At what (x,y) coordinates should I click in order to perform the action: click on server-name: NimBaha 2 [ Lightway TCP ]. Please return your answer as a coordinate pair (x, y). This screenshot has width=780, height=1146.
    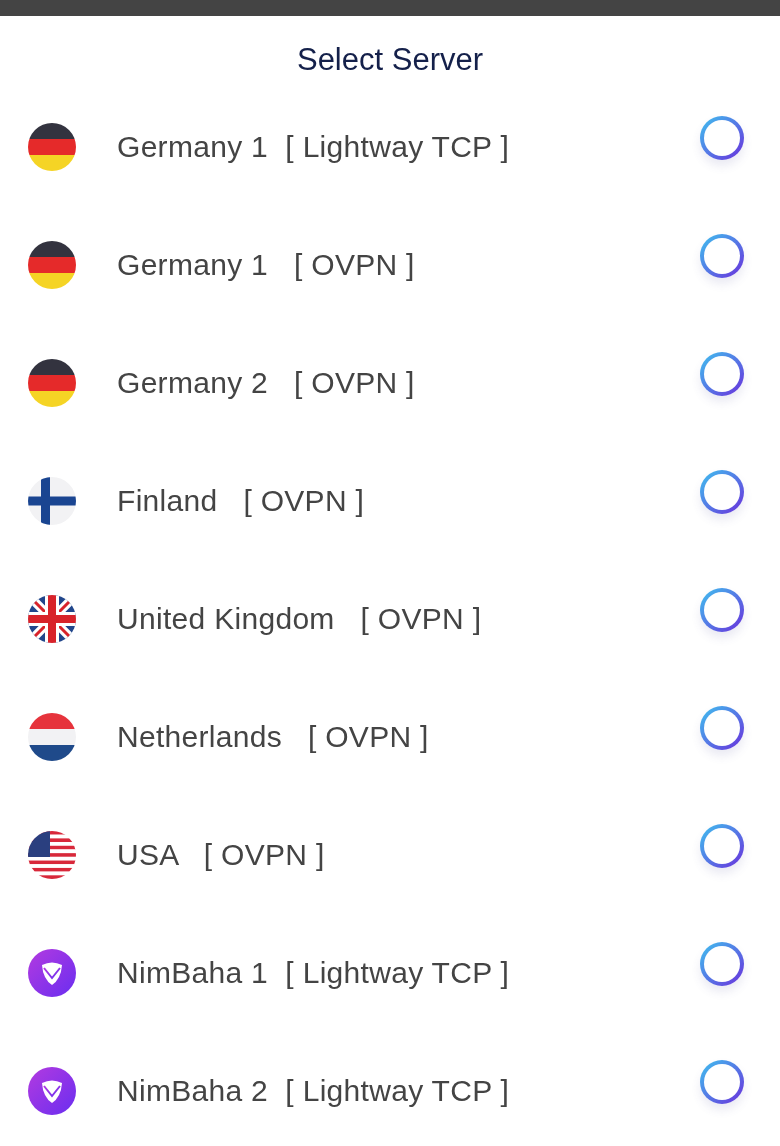
    Looking at the image, I should click on (408, 1091).